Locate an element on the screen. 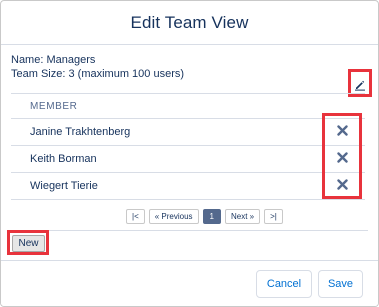 The width and height of the screenshot is (379, 307). save-button: Save is located at coordinates (340, 284).